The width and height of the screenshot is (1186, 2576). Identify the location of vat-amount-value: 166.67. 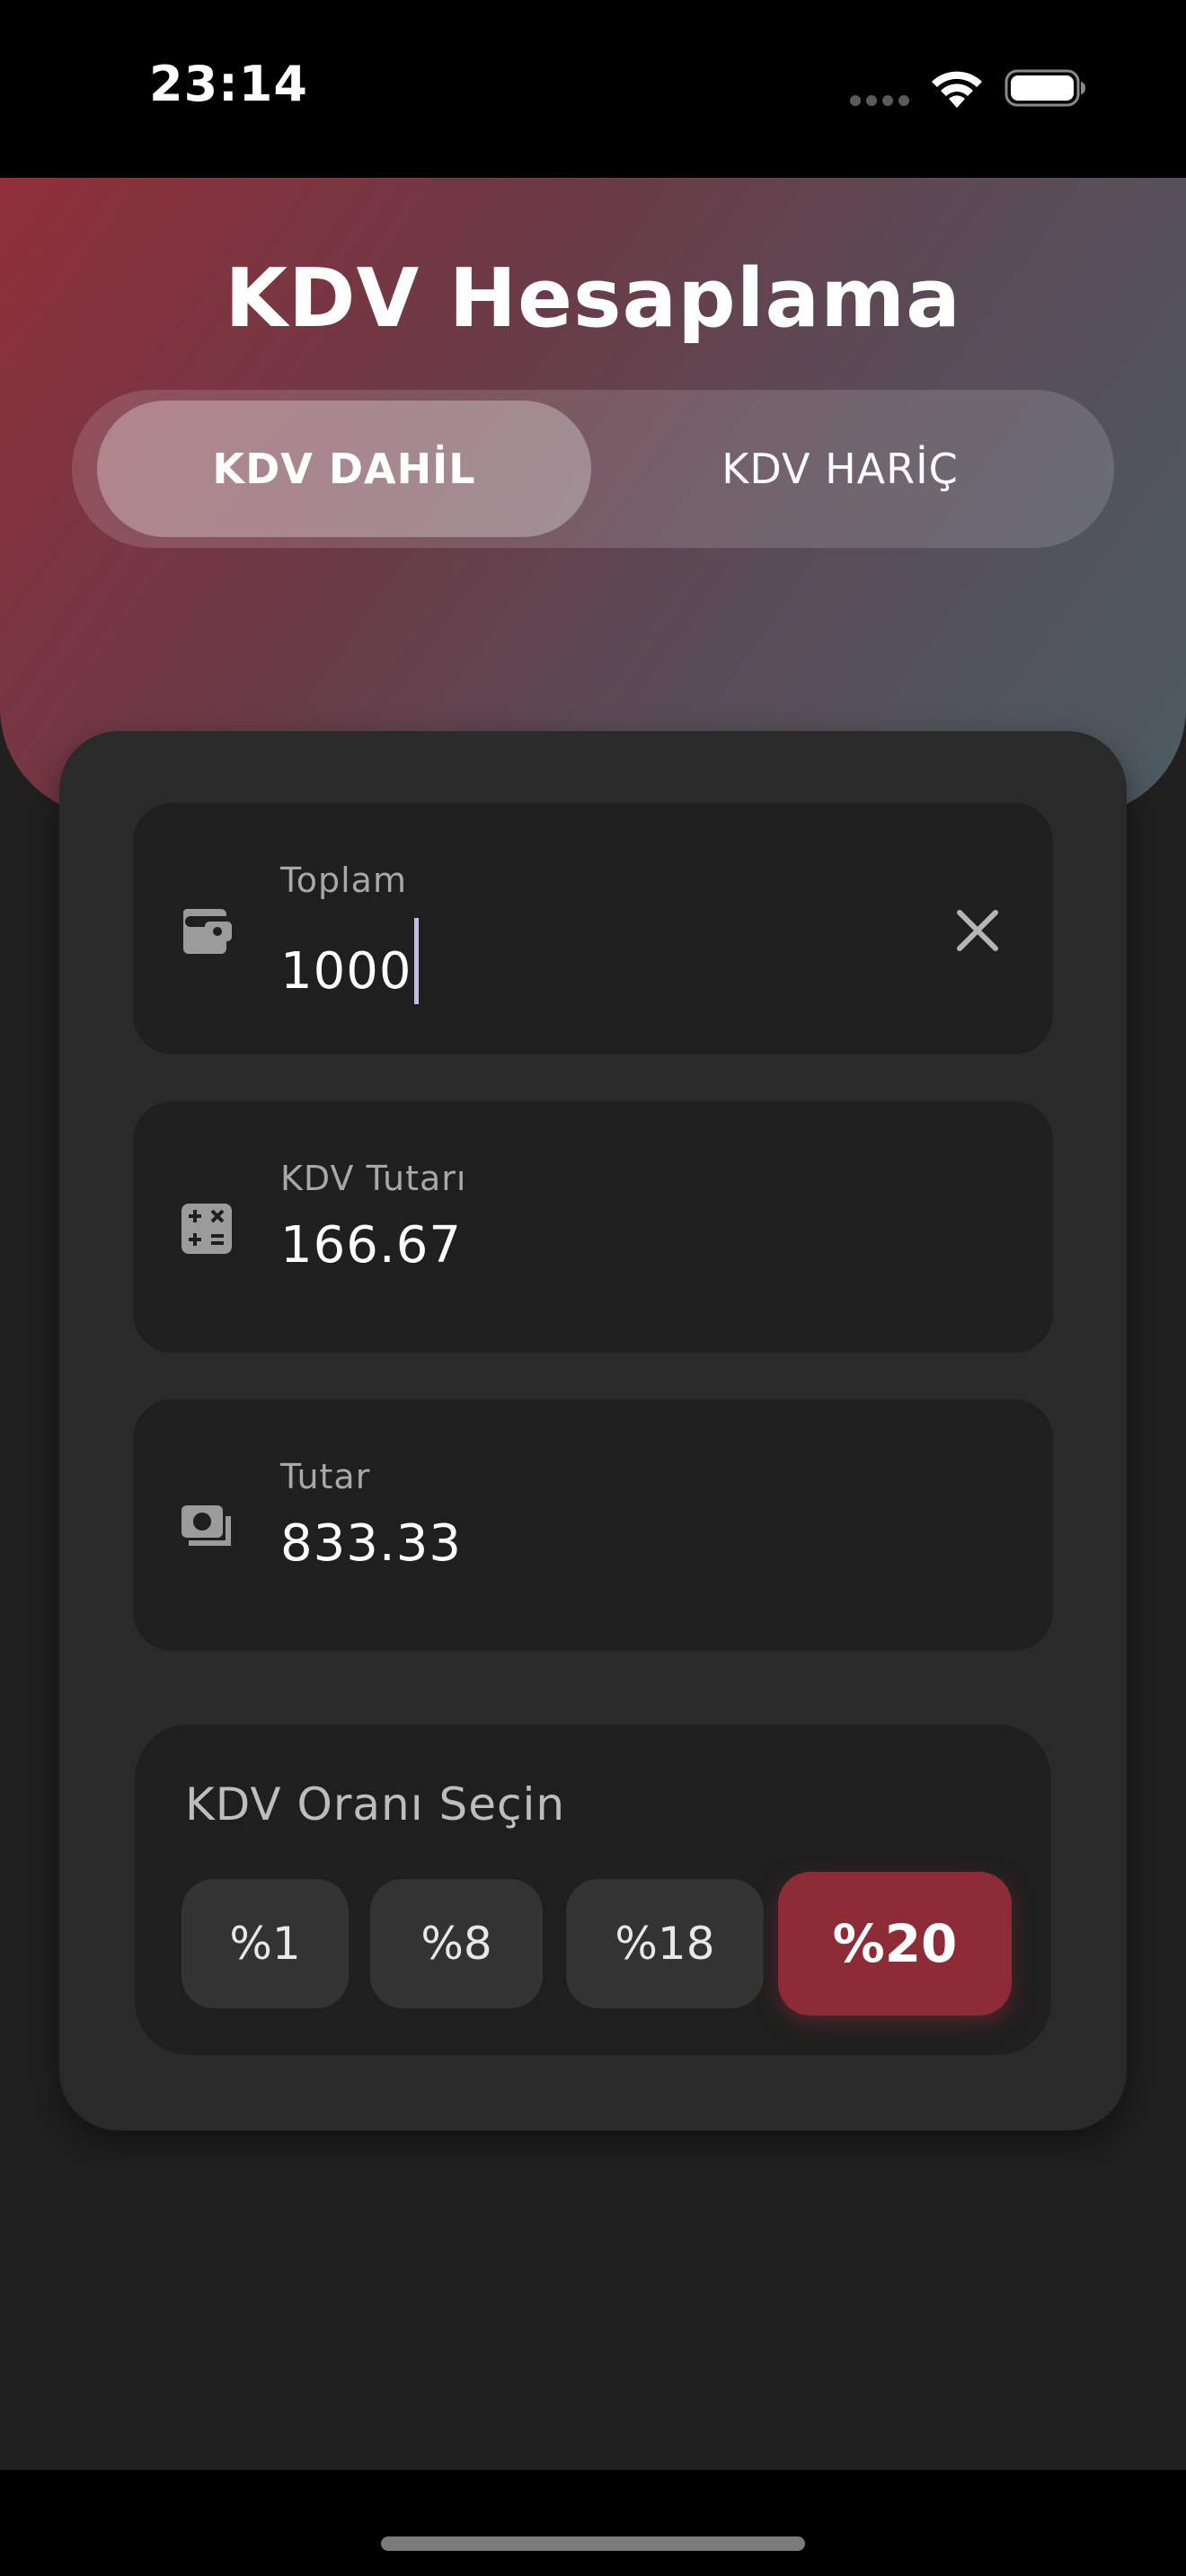
(371, 1245).